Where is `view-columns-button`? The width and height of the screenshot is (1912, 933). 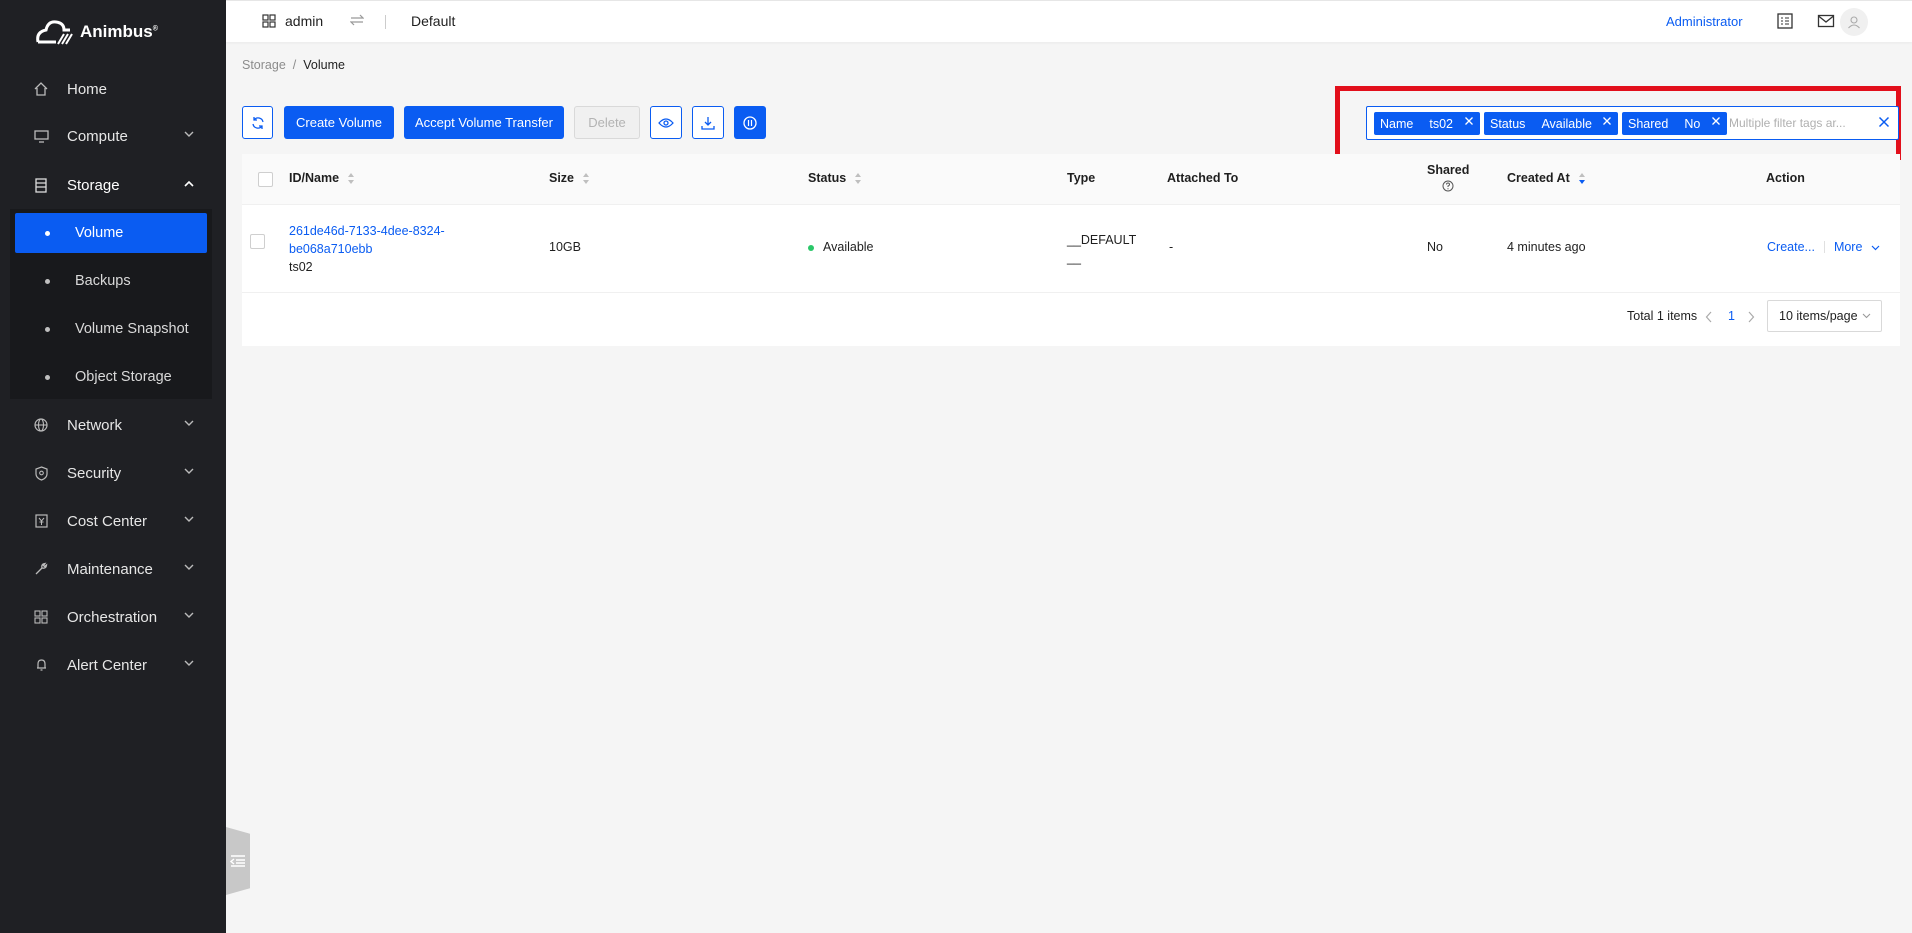
view-columns-button is located at coordinates (666, 122).